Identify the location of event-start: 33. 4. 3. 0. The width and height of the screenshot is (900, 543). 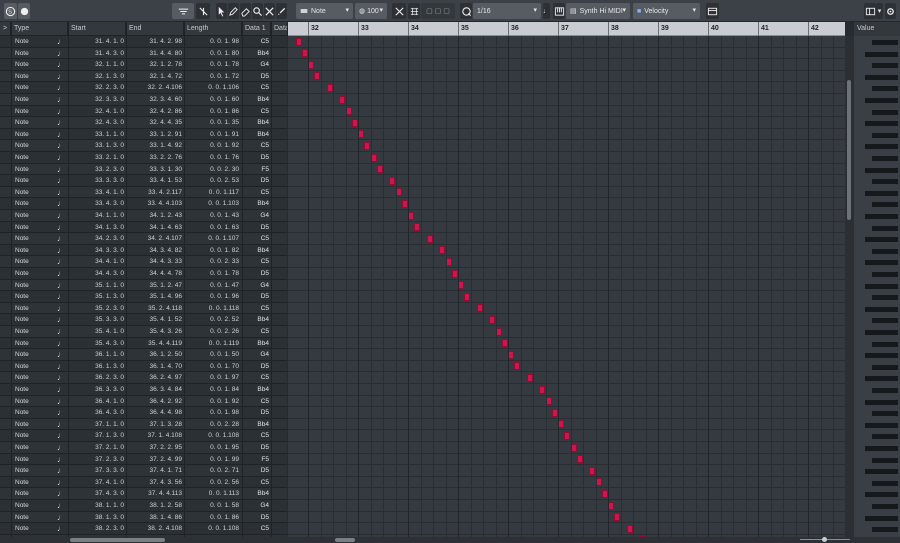
(96, 203).